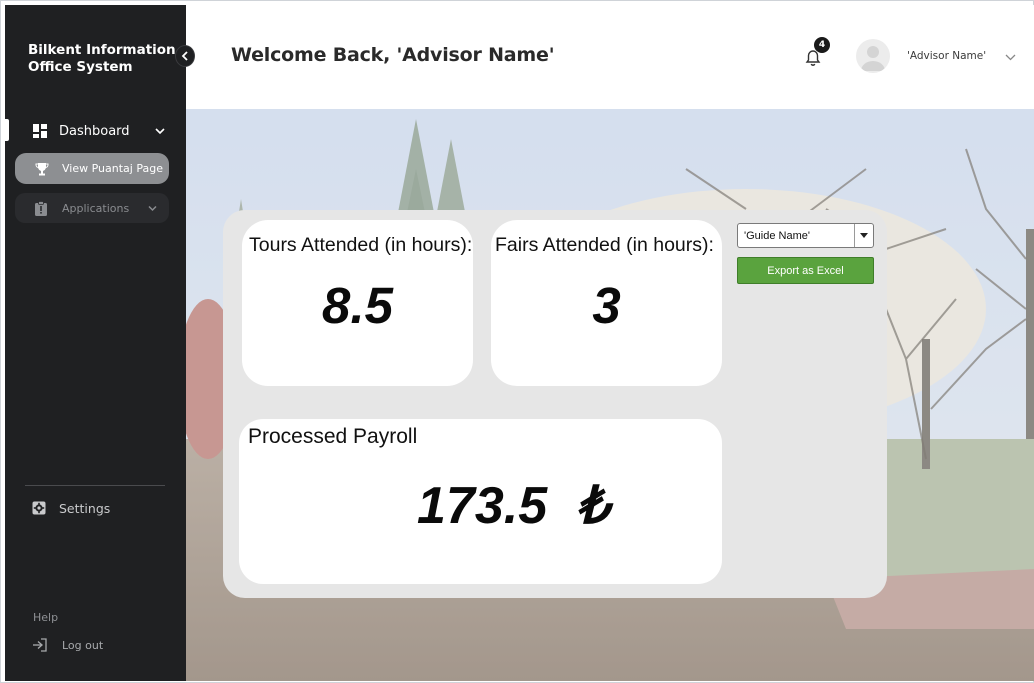  I want to click on sidebar-item-view-puantaj: View Puantaj Page, so click(92, 168).